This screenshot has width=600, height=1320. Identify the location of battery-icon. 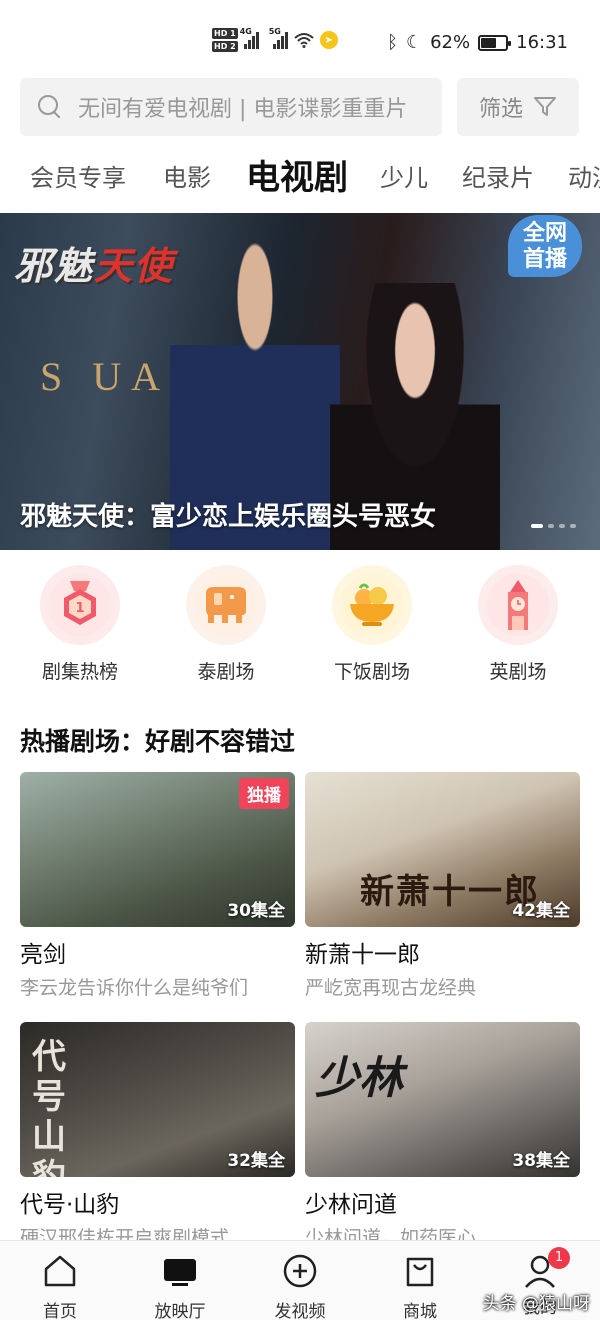
(495, 42).